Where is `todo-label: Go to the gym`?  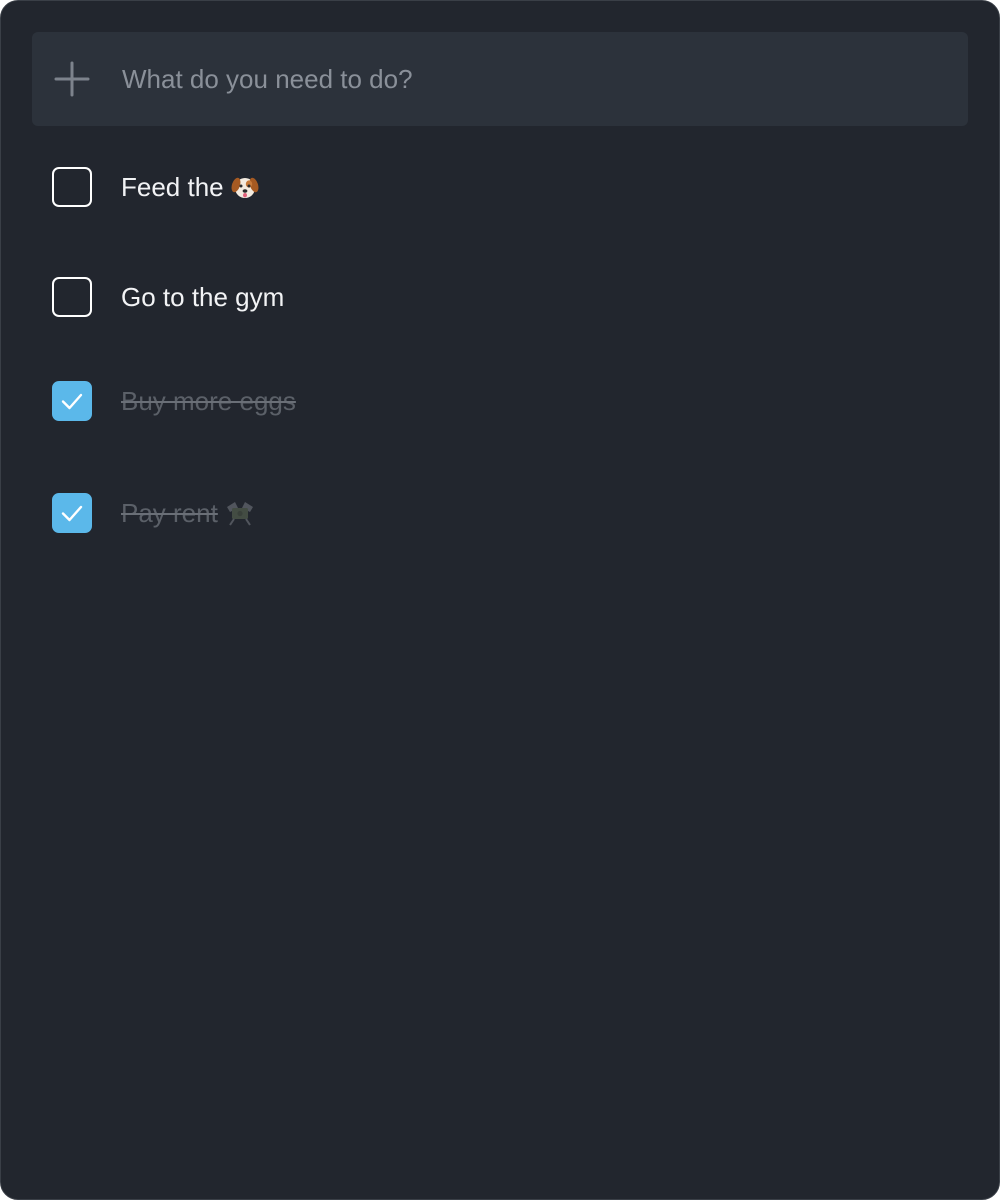 todo-label: Go to the gym is located at coordinates (203, 297).